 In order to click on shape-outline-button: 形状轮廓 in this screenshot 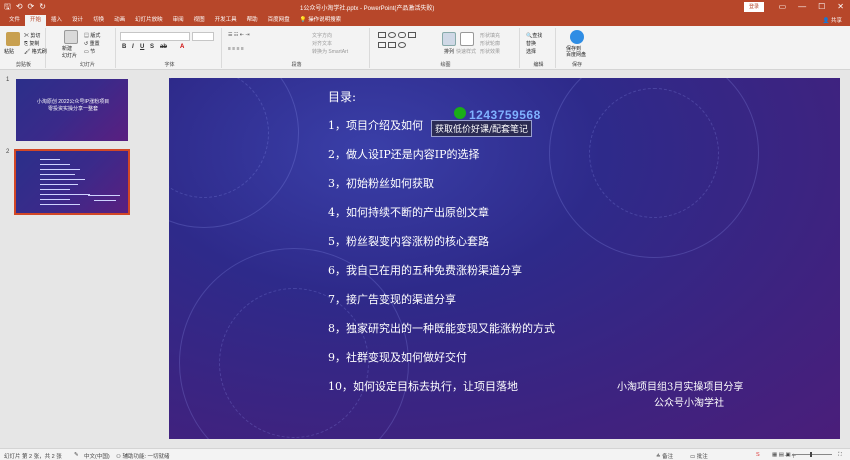, I will do `click(490, 43)`.